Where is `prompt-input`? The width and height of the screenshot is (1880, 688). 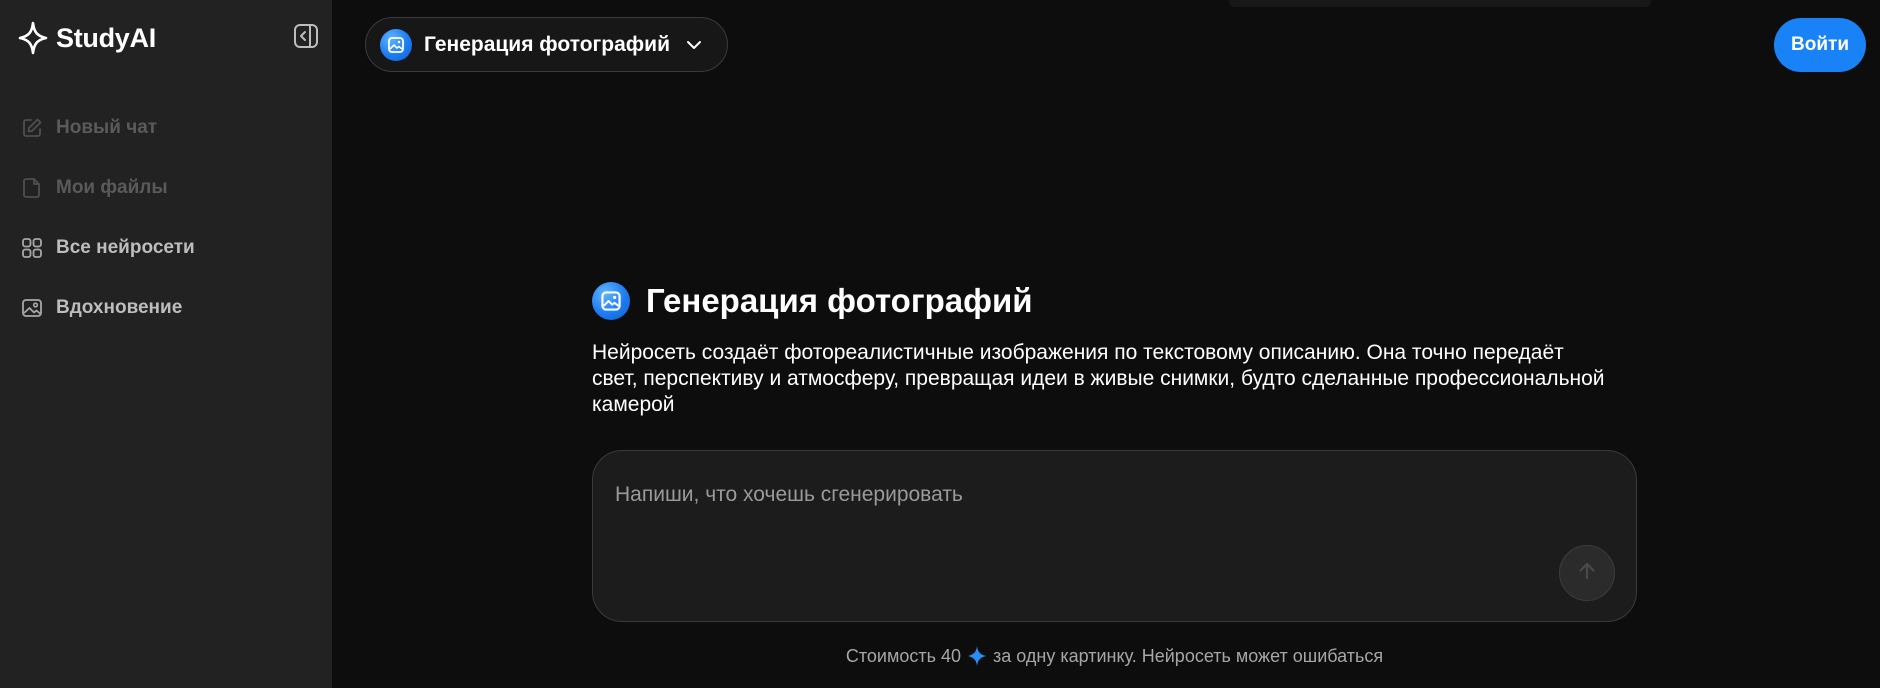
prompt-input is located at coordinates (1105, 495).